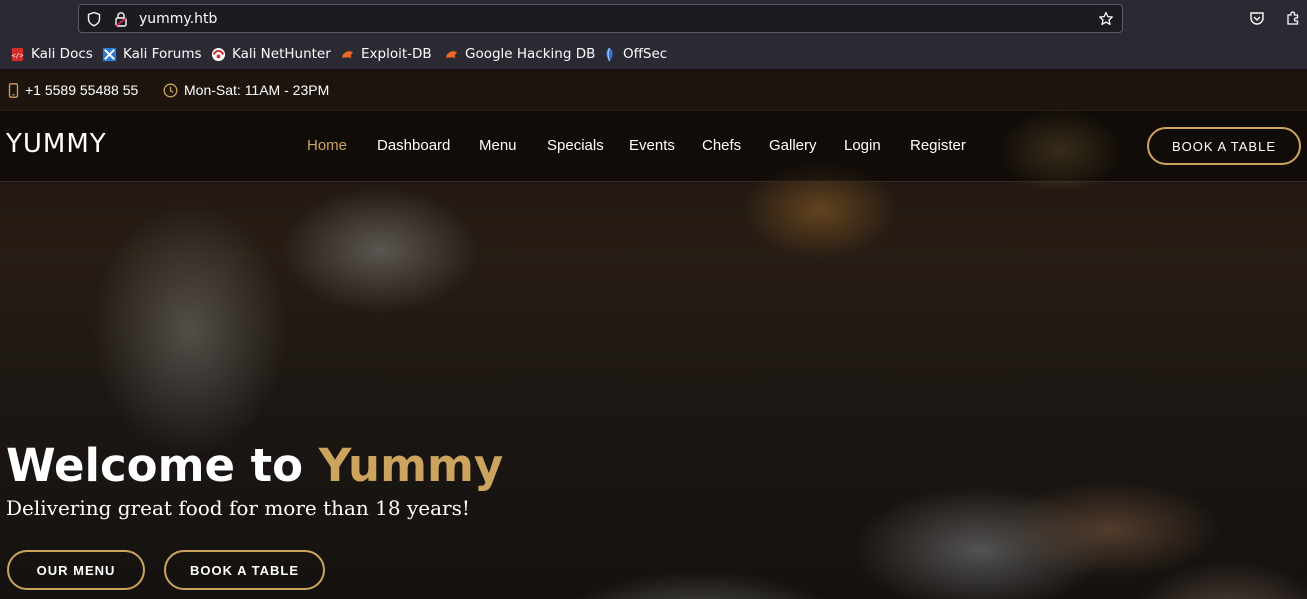 The height and width of the screenshot is (599, 1307). I want to click on nav-specials: Specials, so click(575, 145).